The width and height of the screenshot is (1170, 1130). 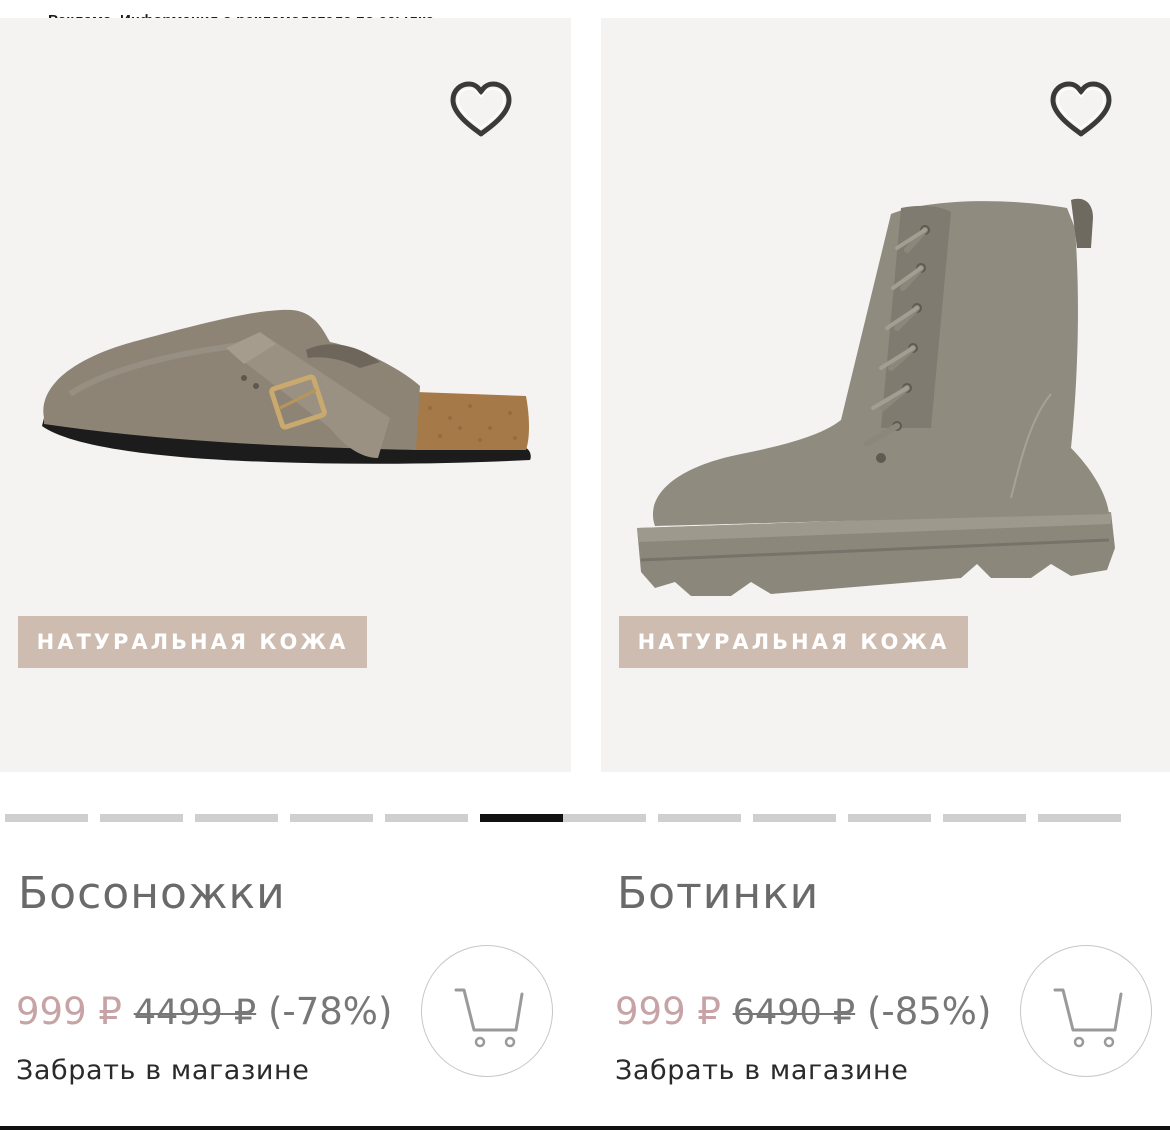 What do you see at coordinates (794, 1013) in the screenshot?
I see `old-price: 6490 ₽` at bounding box center [794, 1013].